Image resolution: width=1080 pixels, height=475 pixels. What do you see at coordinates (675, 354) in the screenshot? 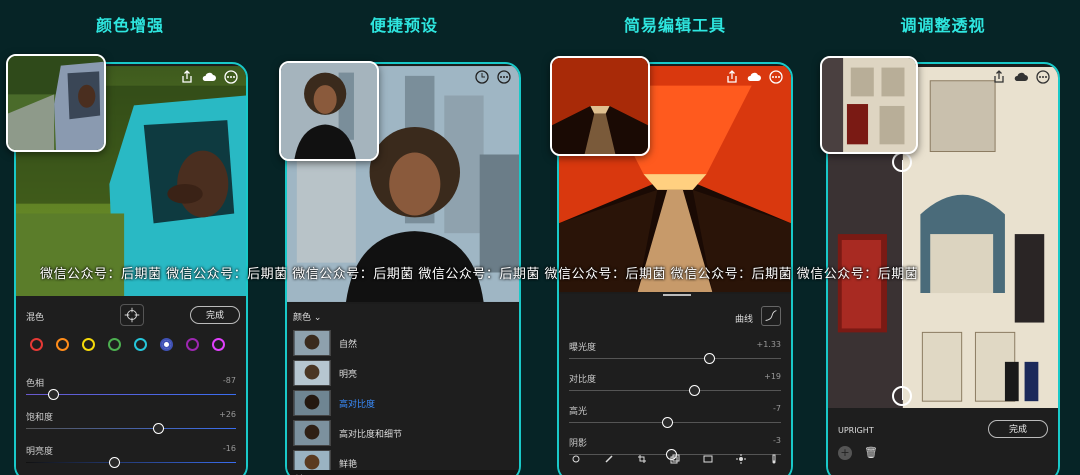
I see `slider-exposure: 曝光度 +1.33` at bounding box center [675, 354].